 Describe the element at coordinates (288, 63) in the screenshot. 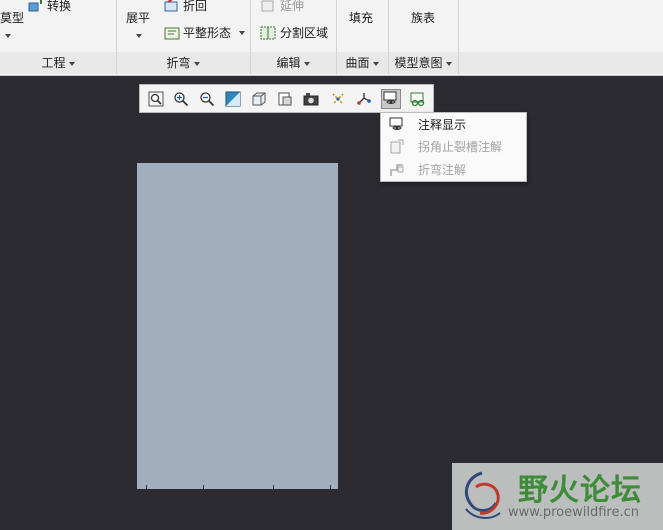

I see `group-edit-label: 编辑` at that location.